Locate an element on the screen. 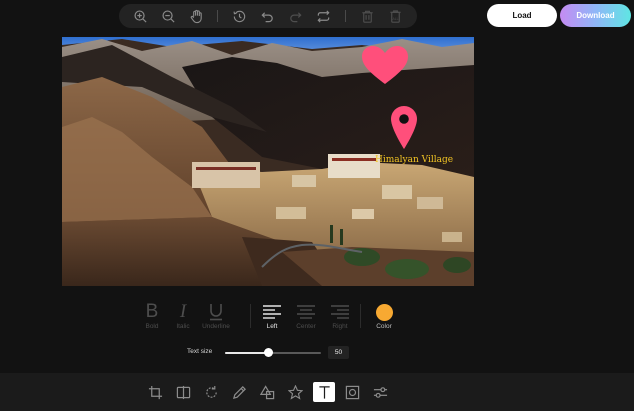 The height and width of the screenshot is (411, 634). reset-icon is located at coordinates (323, 16).